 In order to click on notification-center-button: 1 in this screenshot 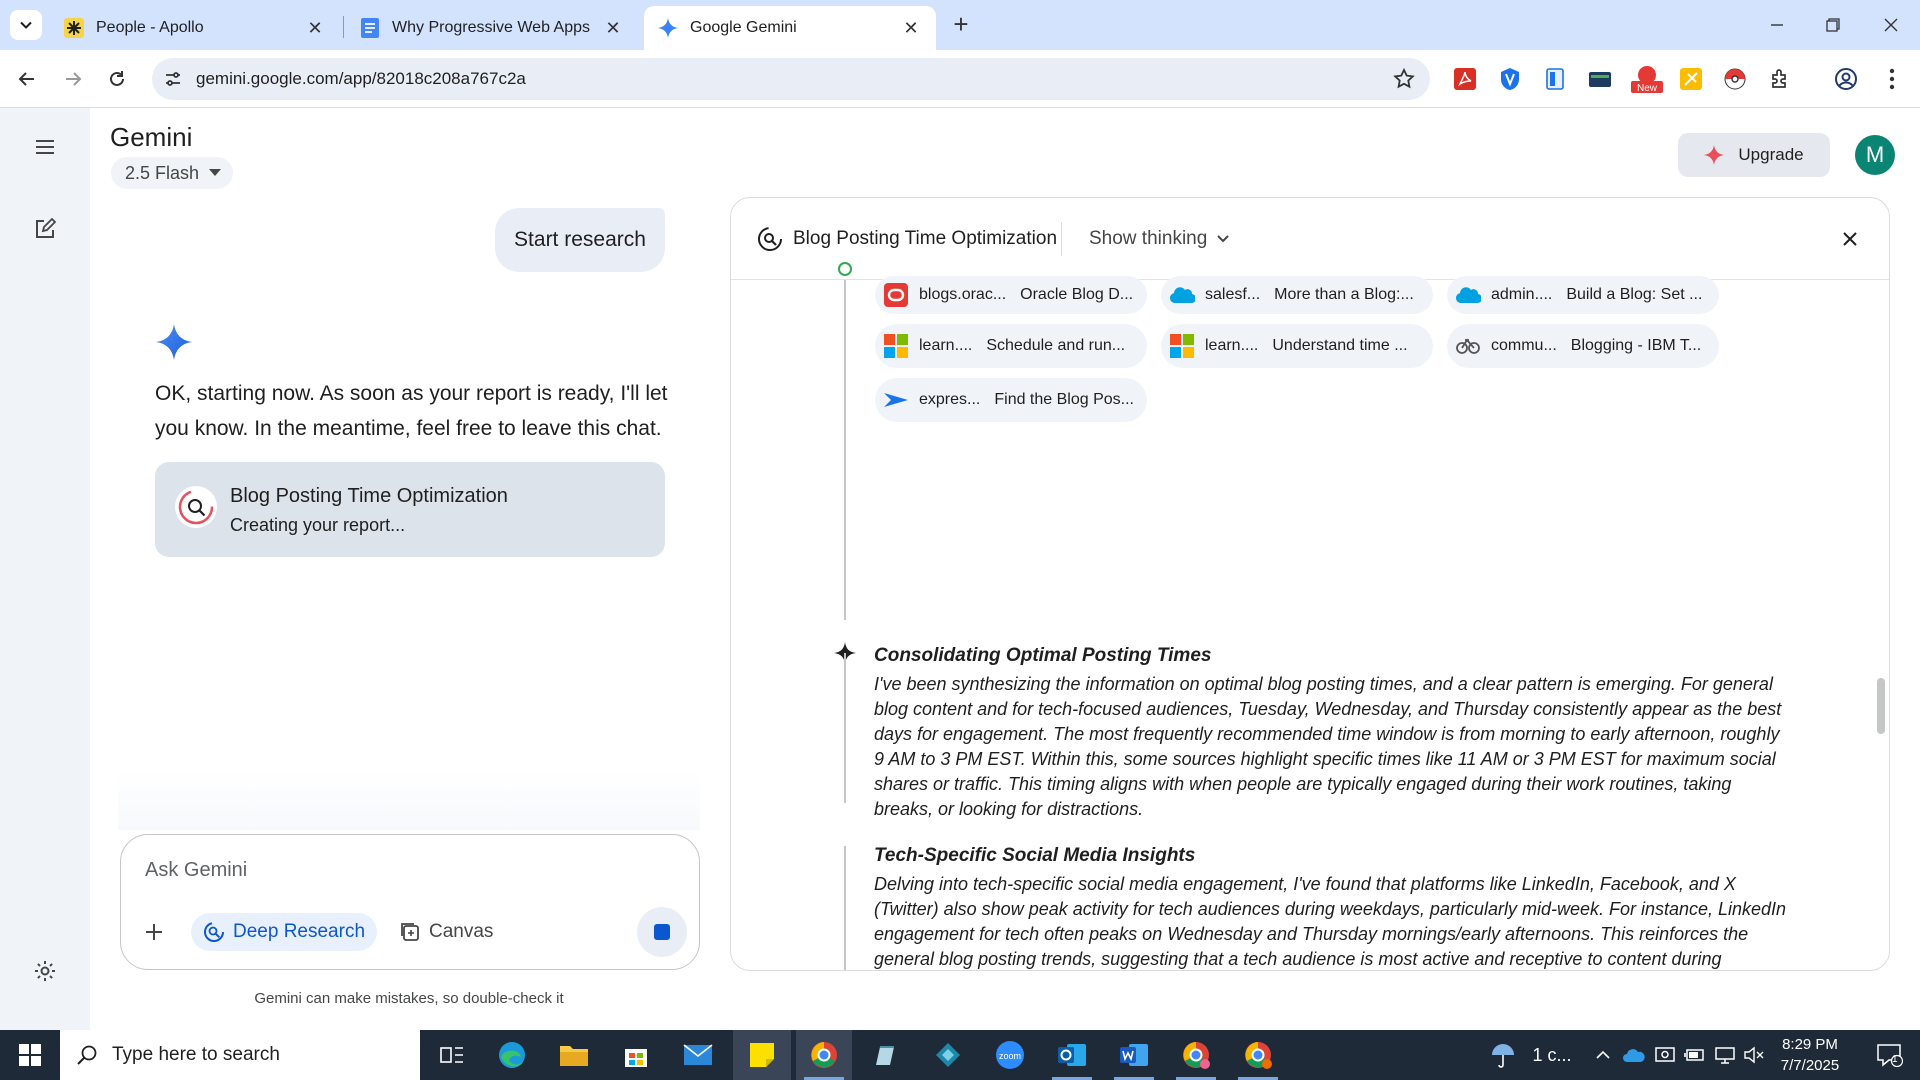, I will do `click(1889, 1055)`.